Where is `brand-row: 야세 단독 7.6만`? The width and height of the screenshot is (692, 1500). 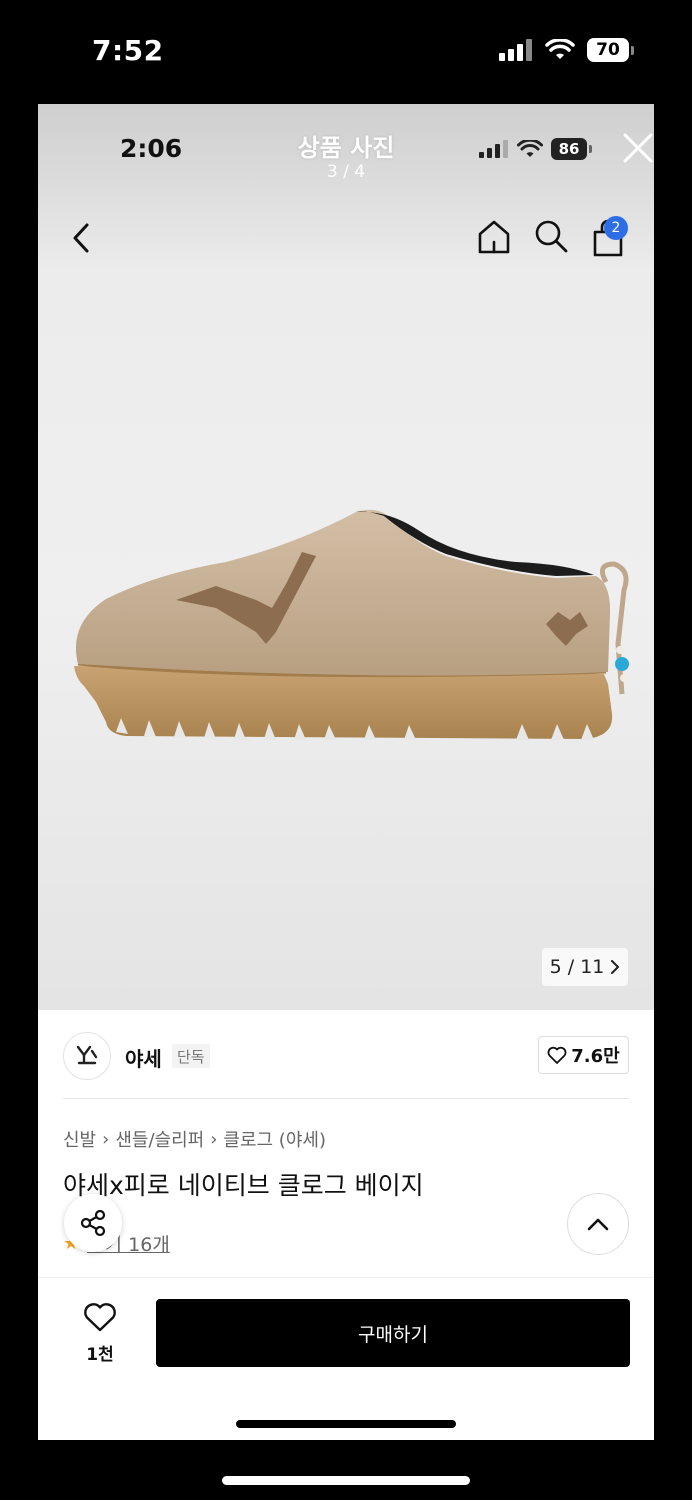 brand-row: 야세 단독 7.6만 is located at coordinates (346, 1055).